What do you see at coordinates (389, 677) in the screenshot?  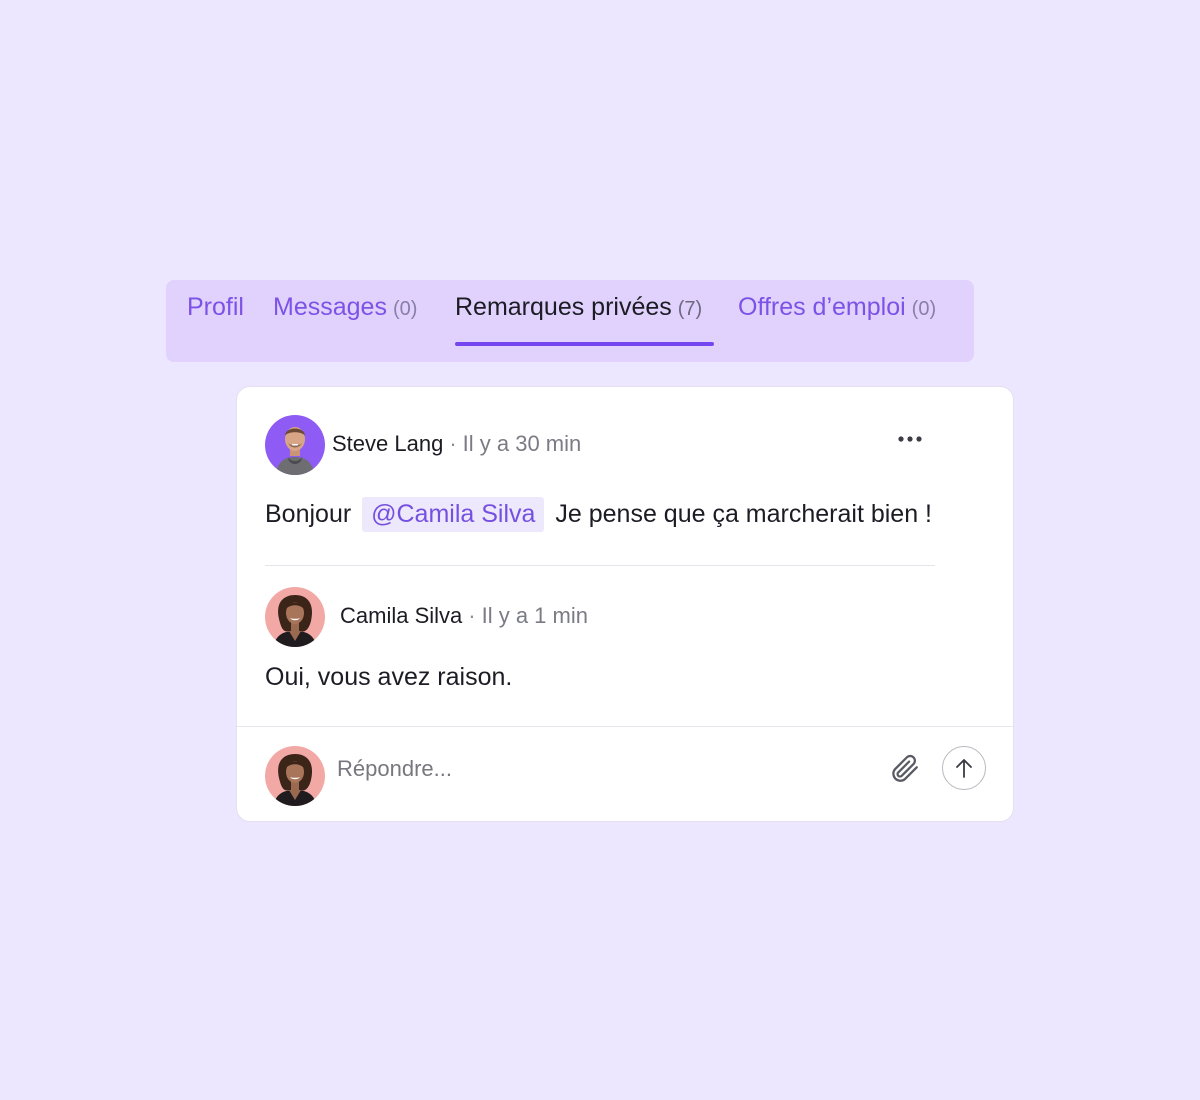 I see `reply-body: Oui, vous avez raison.` at bounding box center [389, 677].